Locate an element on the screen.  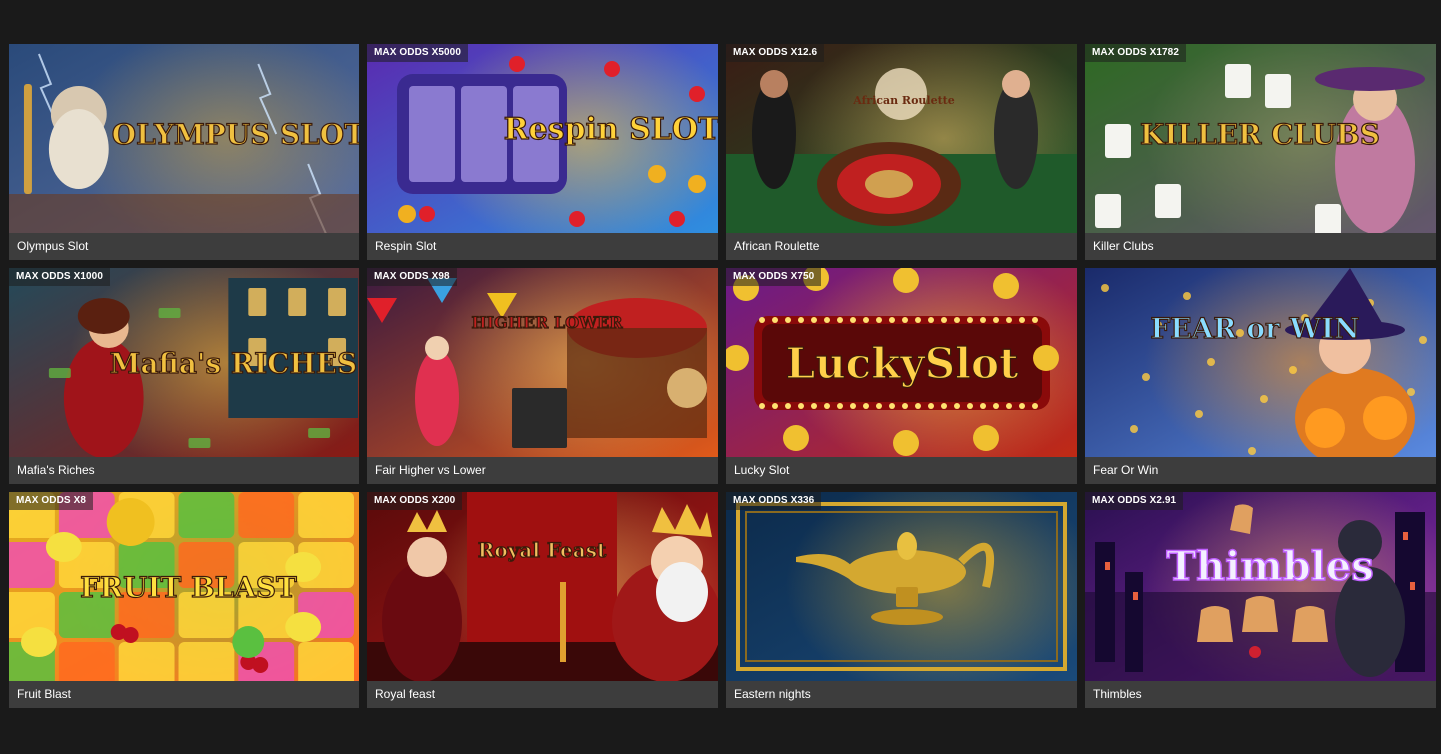
game-card: Royal Feast MAX ODDS X200 Royal feast is located at coordinates (542, 600).